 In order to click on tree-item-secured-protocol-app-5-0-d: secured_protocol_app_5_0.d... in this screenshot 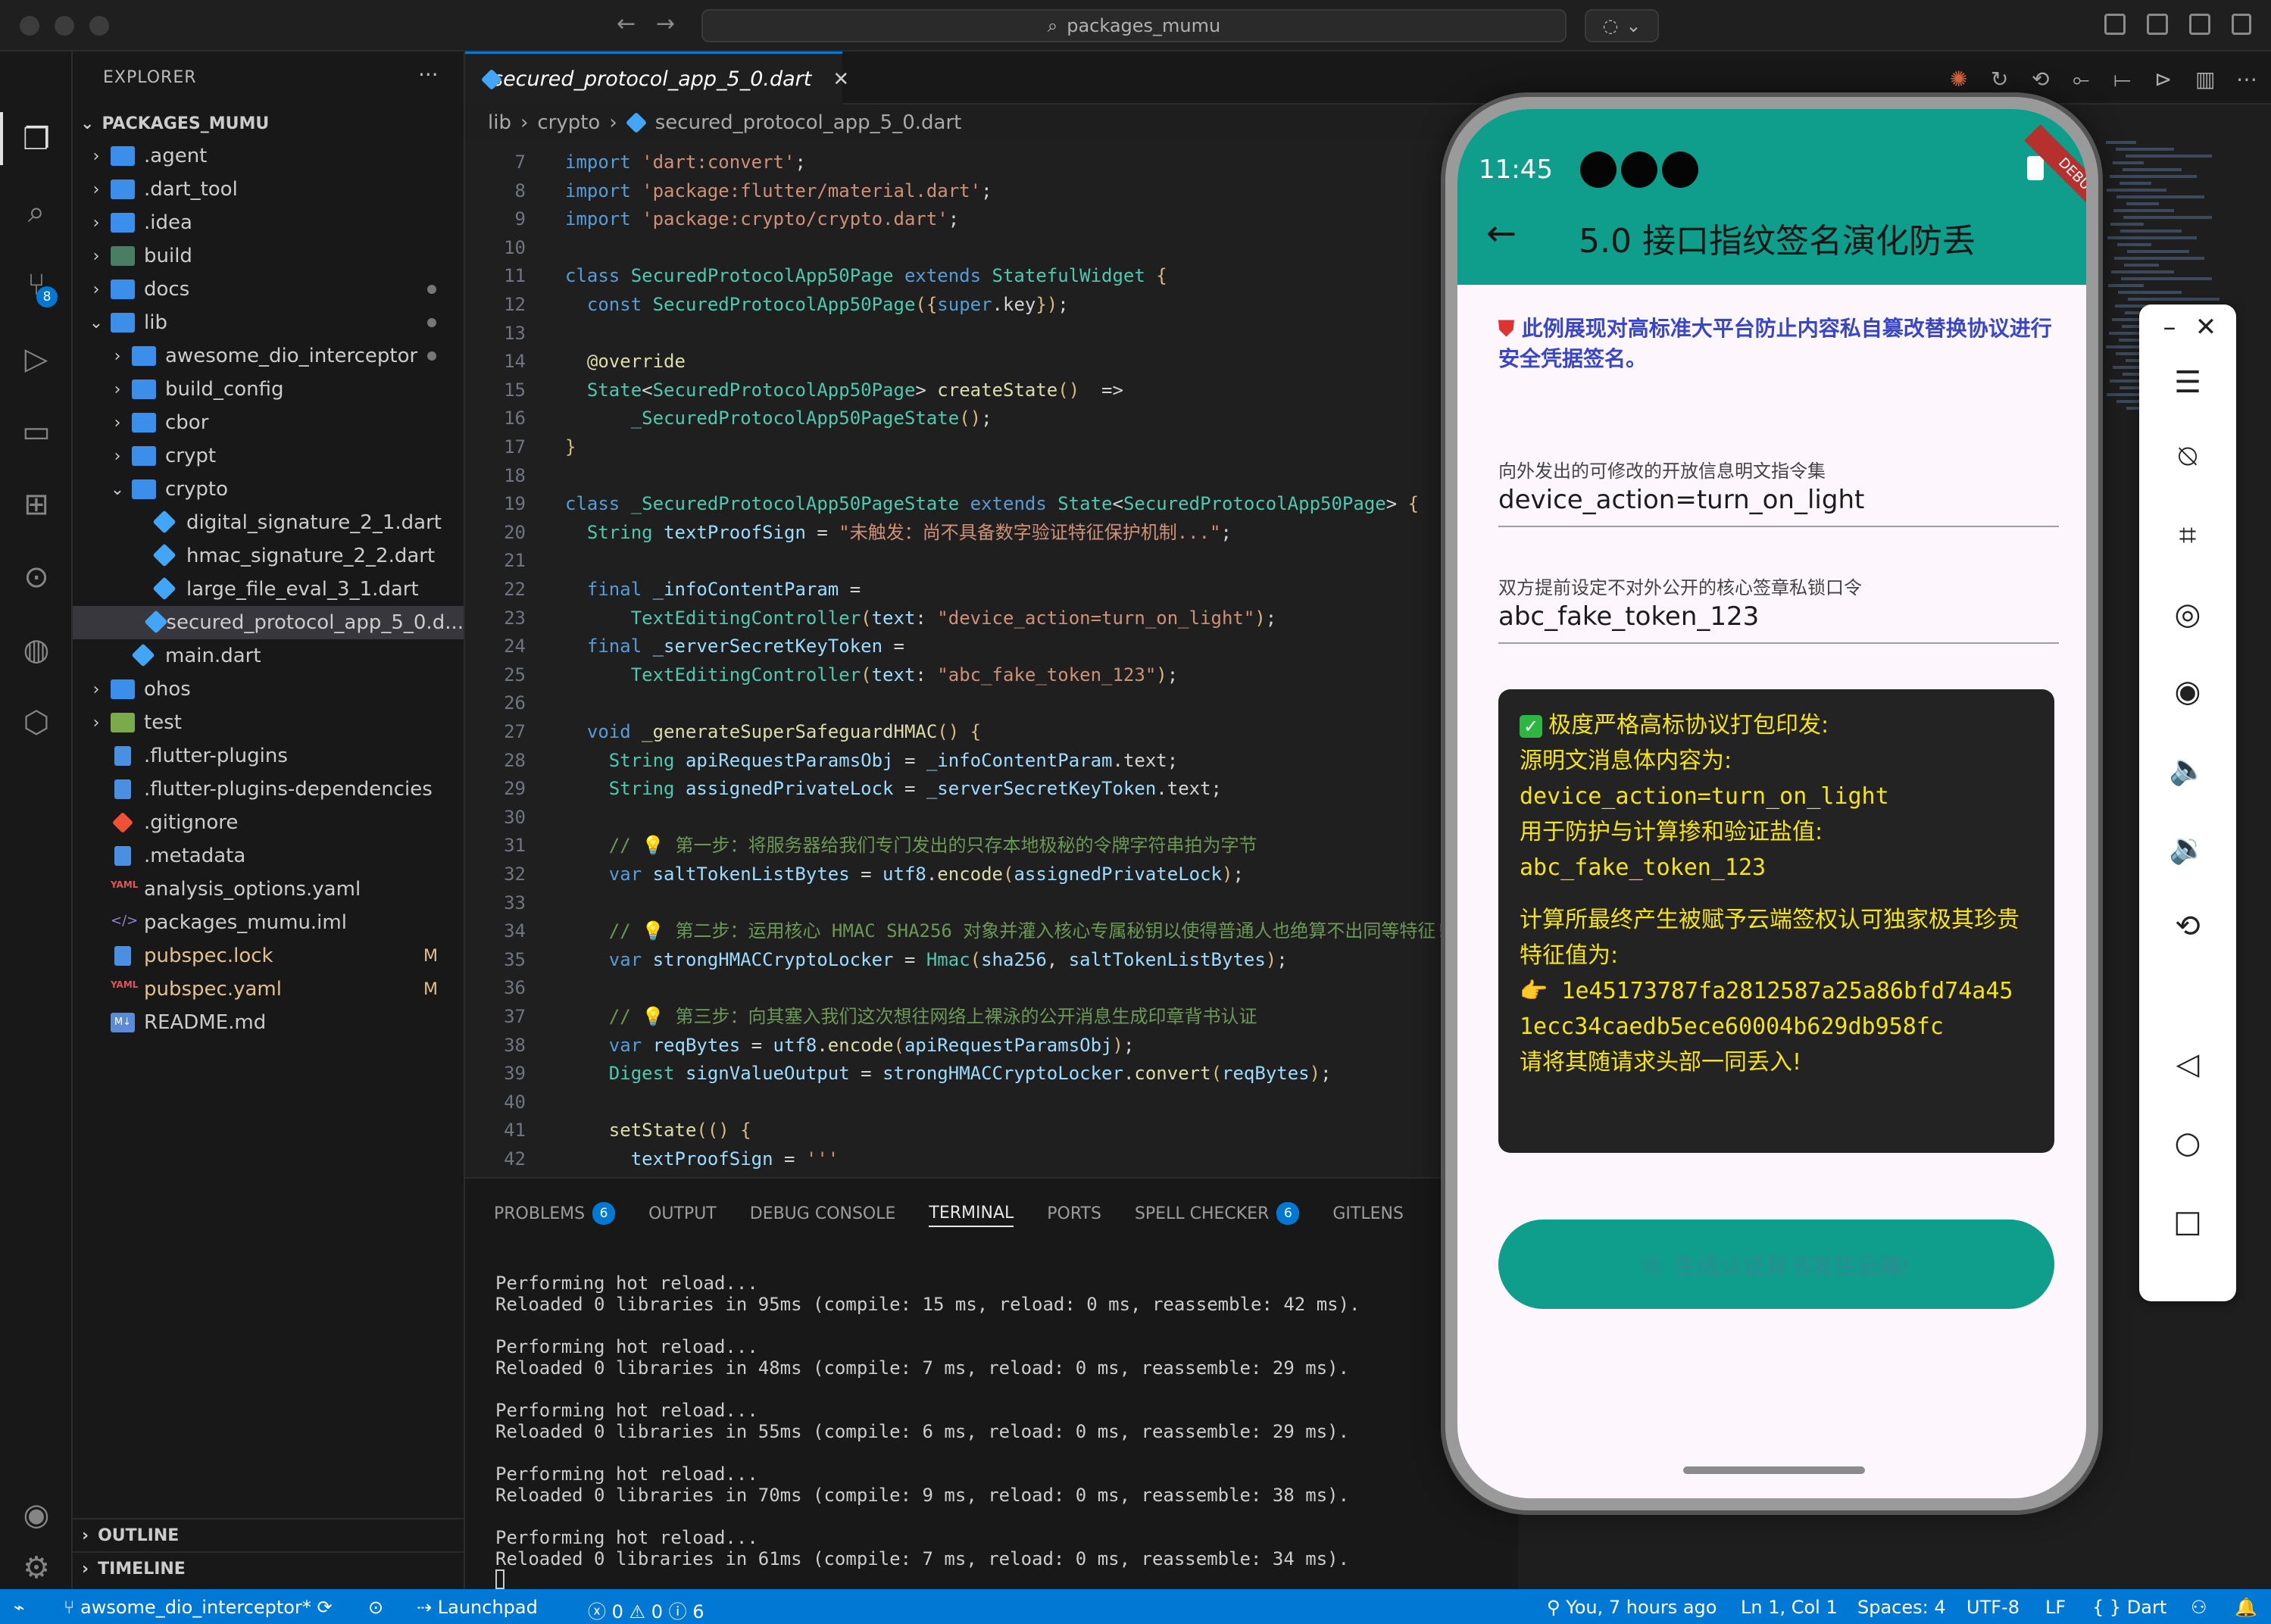, I will do `click(268, 622)`.